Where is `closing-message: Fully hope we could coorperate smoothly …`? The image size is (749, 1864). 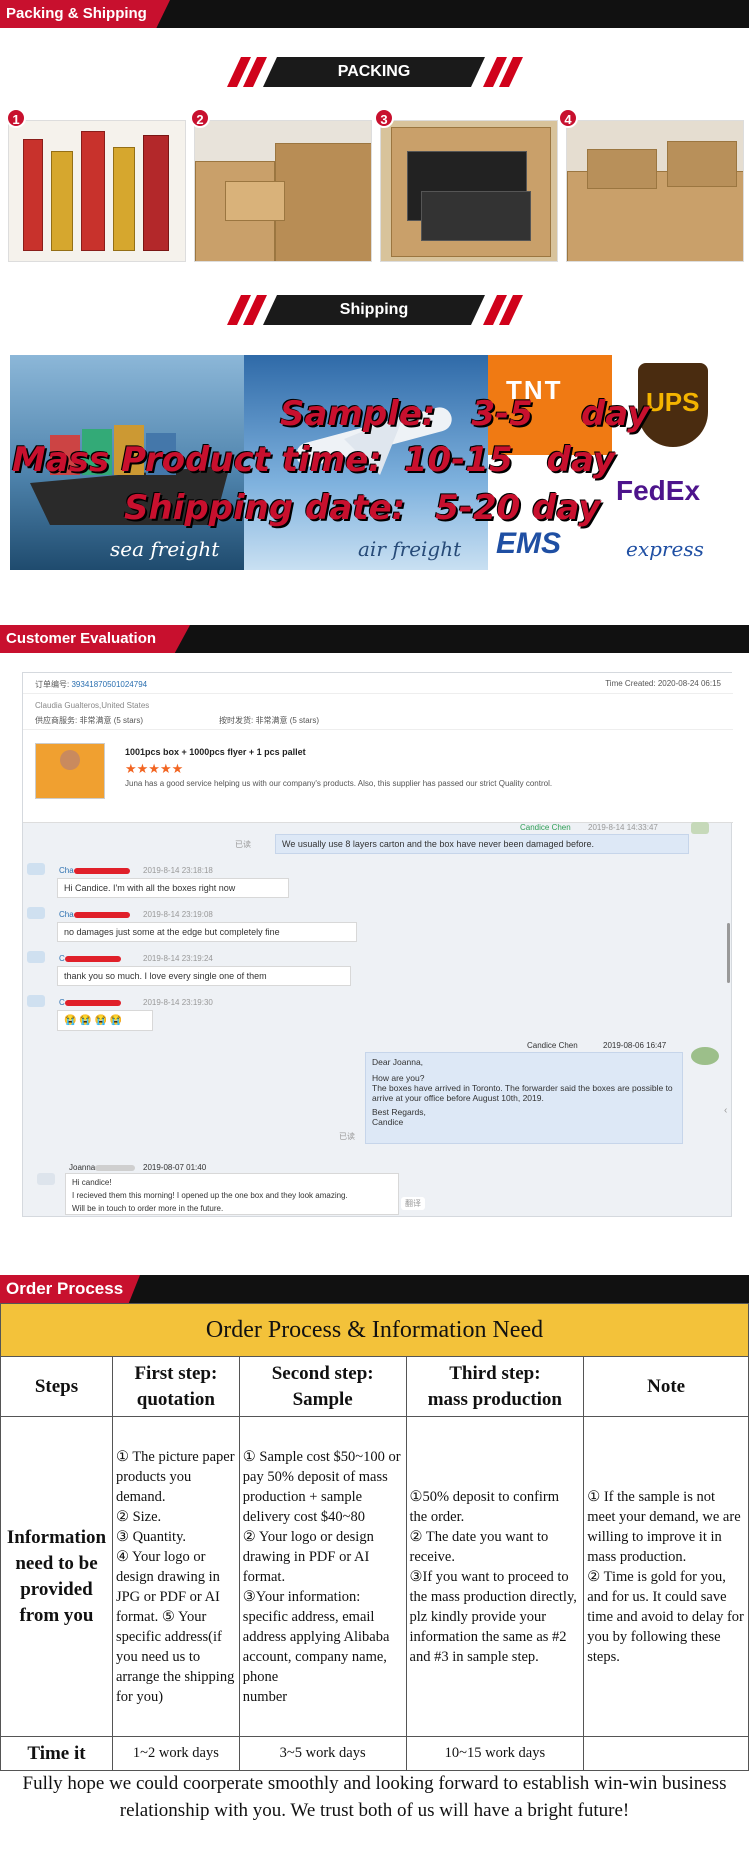
closing-message: Fully hope we could coorperate smoothly … is located at coordinates (374, 1797).